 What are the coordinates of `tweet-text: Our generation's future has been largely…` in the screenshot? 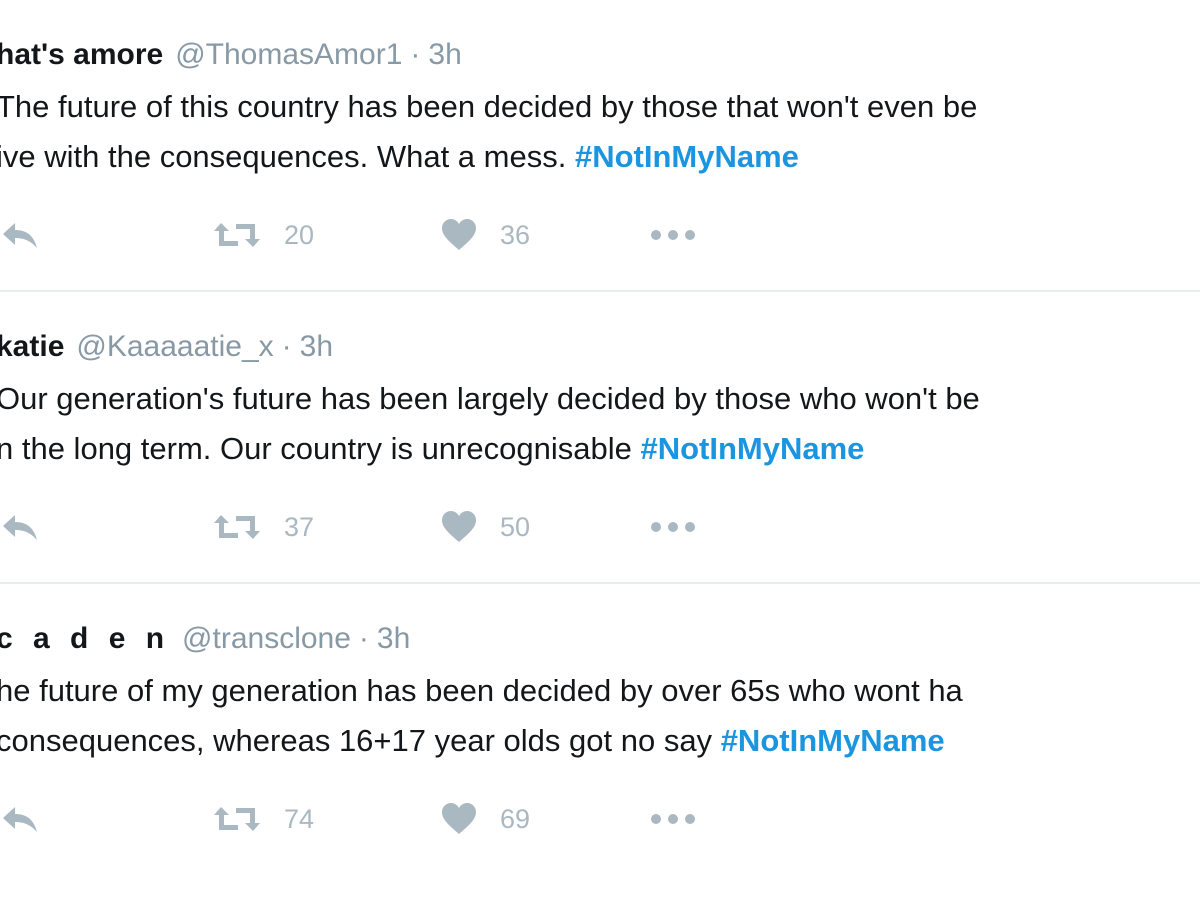 It's located at (600, 424).